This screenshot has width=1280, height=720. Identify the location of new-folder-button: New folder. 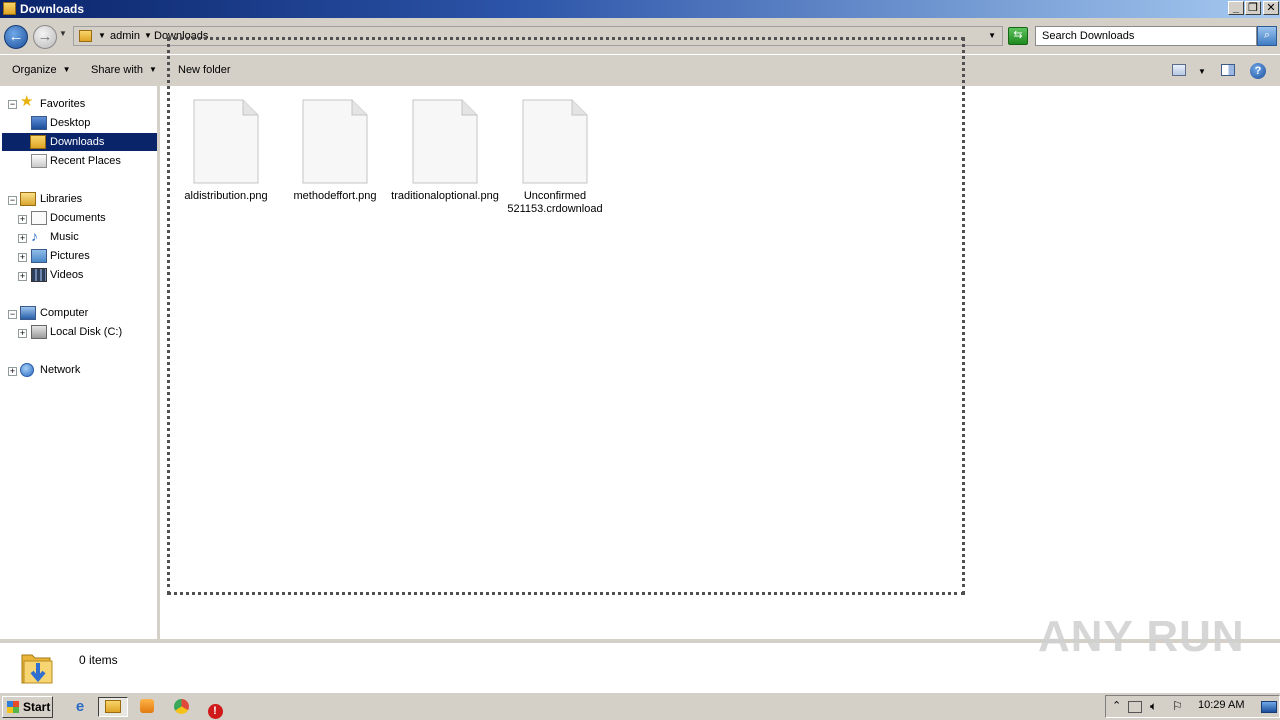
(204, 70).